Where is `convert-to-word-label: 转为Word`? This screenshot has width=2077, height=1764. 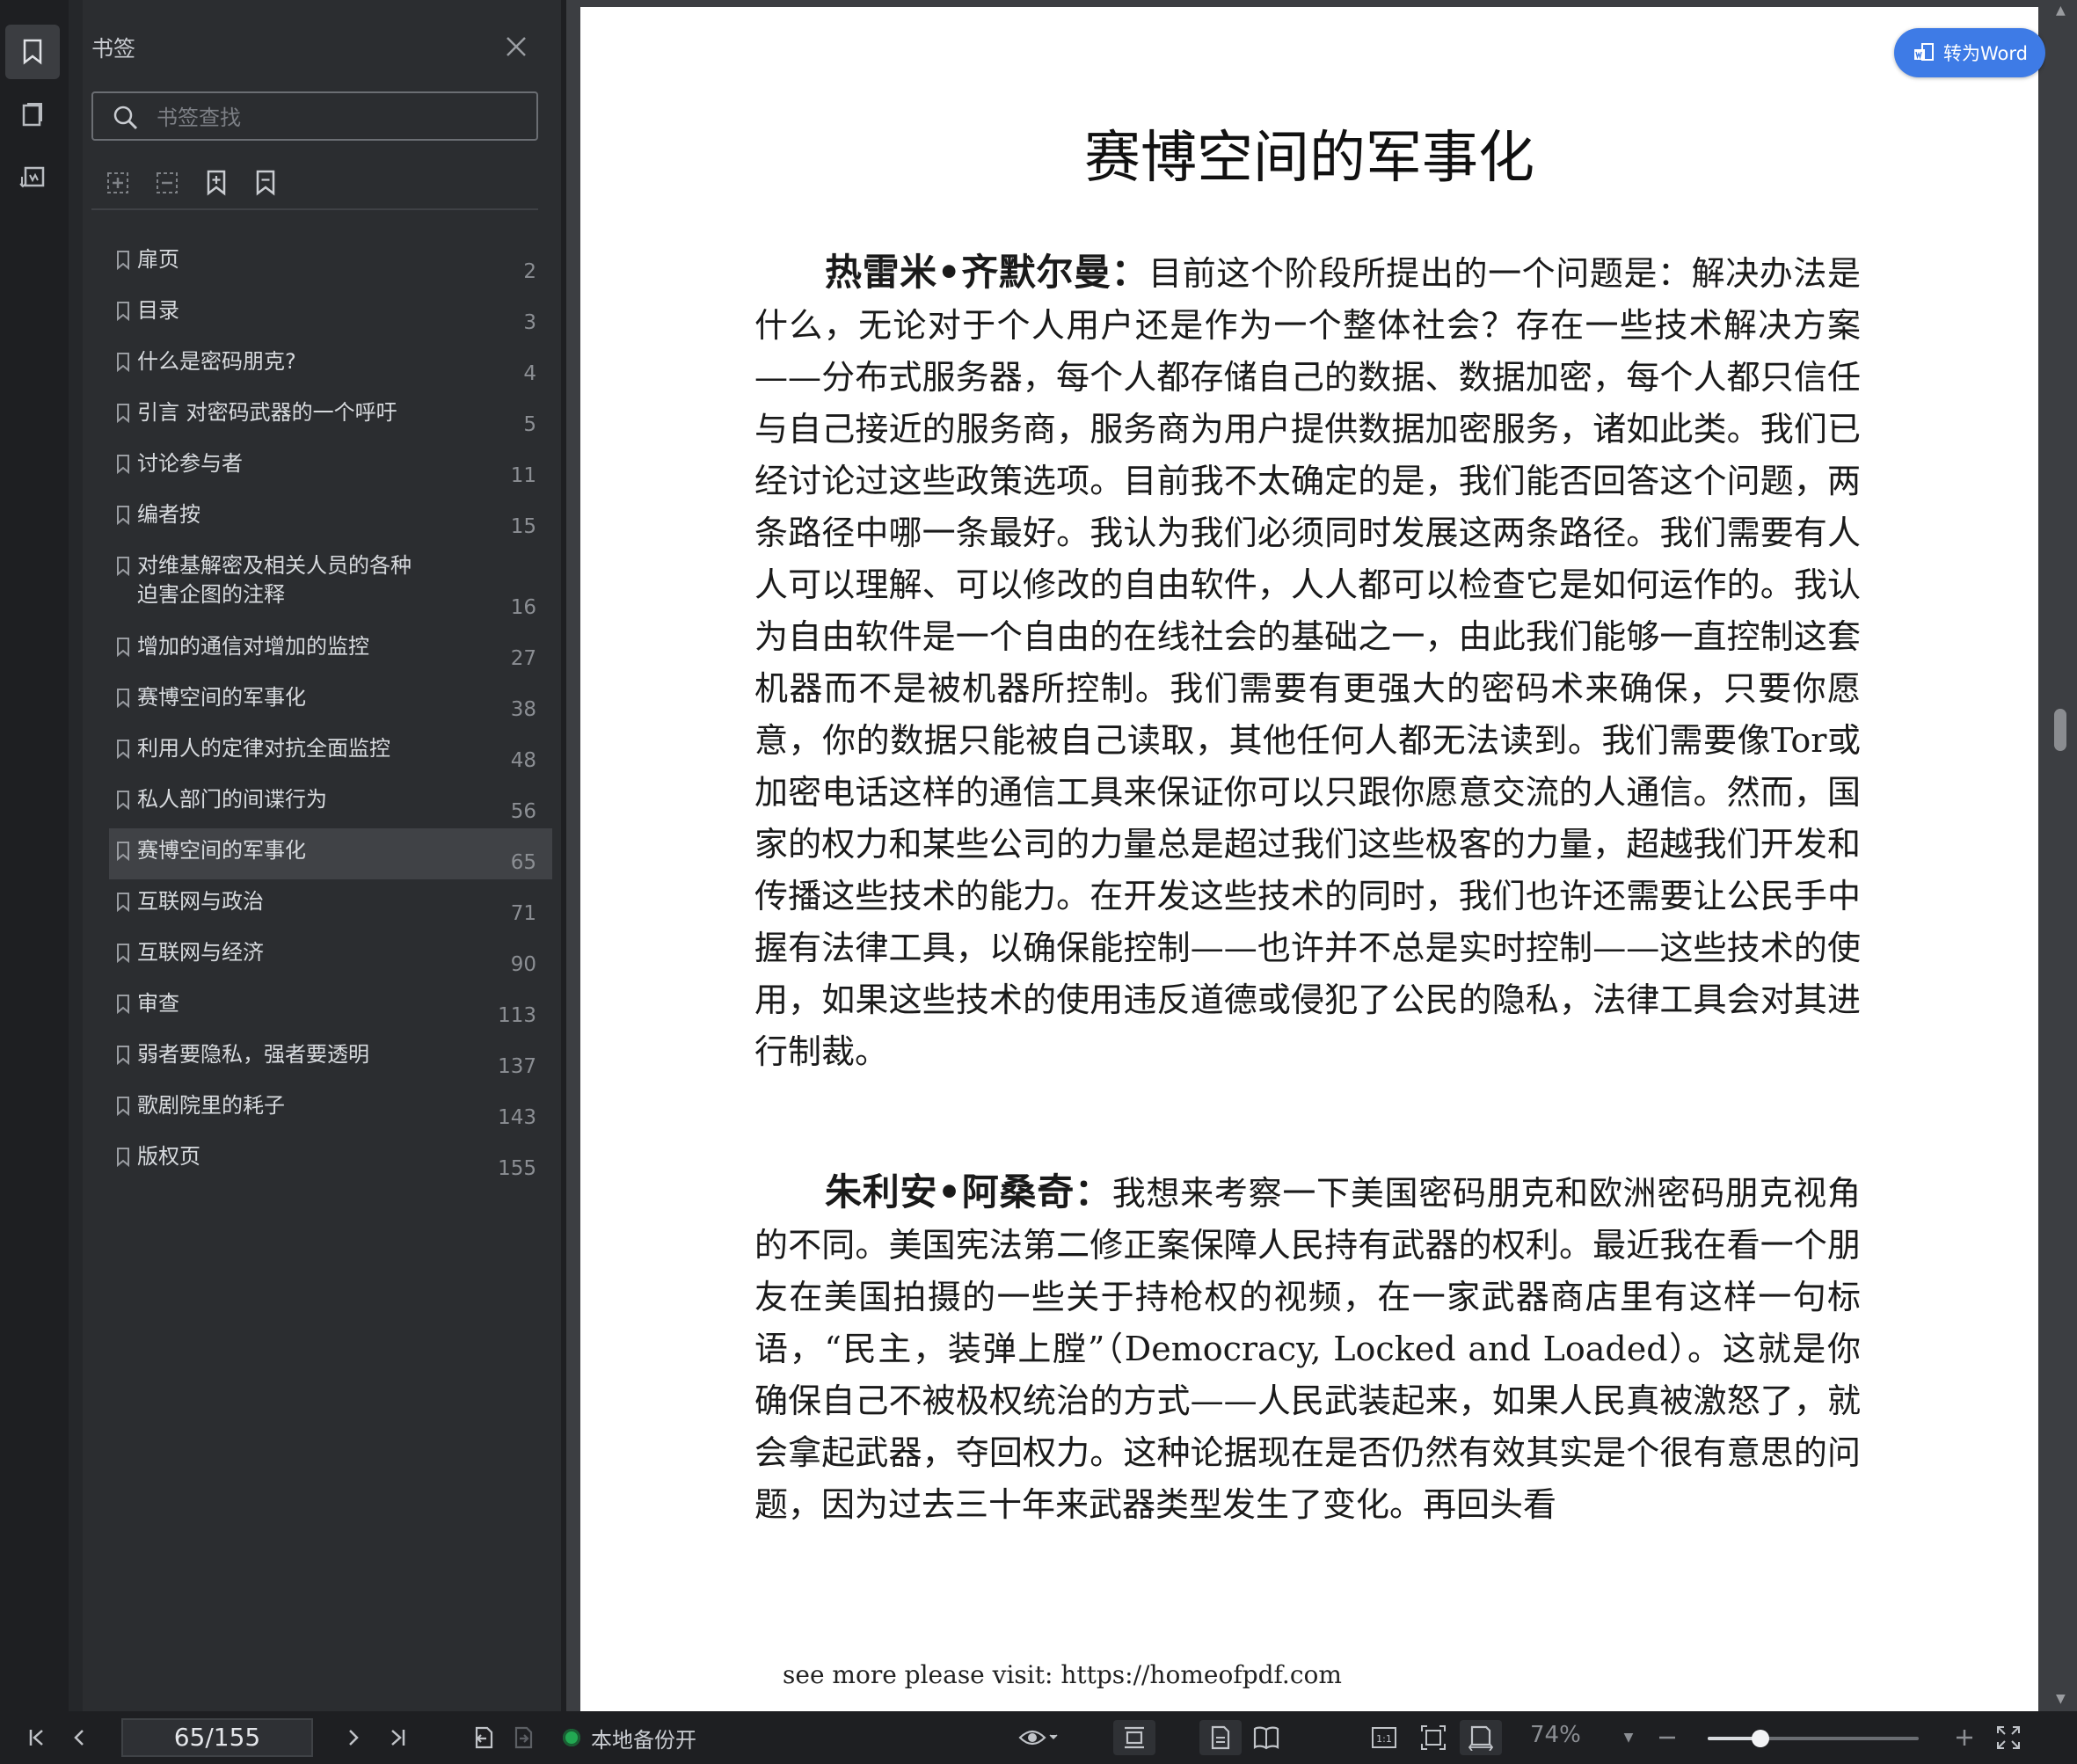 convert-to-word-label: 转为Word is located at coordinates (1985, 53).